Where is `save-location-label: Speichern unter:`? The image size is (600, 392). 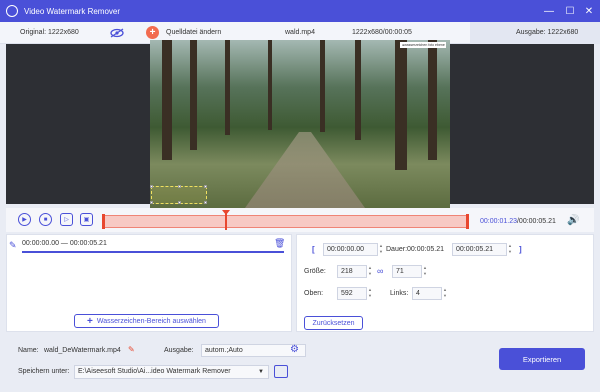
save-location-label: Speichern unter: is located at coordinates (44, 371).